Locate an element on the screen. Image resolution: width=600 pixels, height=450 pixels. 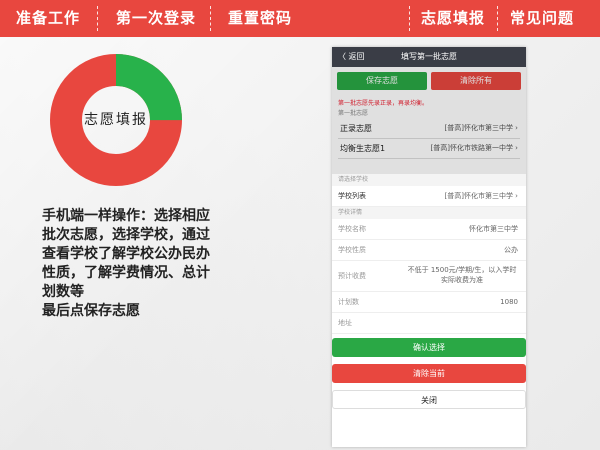
detail-row: 学校名称 怀化市第三中学 is located at coordinates (429, 229).